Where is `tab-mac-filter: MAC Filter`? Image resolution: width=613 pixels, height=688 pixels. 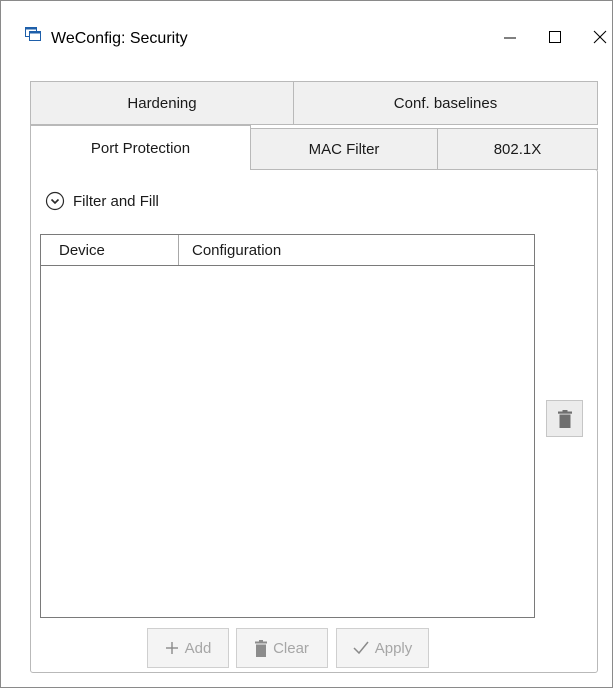
tab-mac-filter: MAC Filter is located at coordinates (344, 149).